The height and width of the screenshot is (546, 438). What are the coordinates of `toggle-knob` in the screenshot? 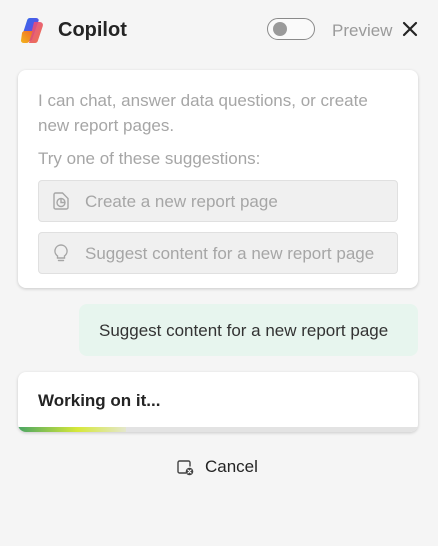 It's located at (280, 29).